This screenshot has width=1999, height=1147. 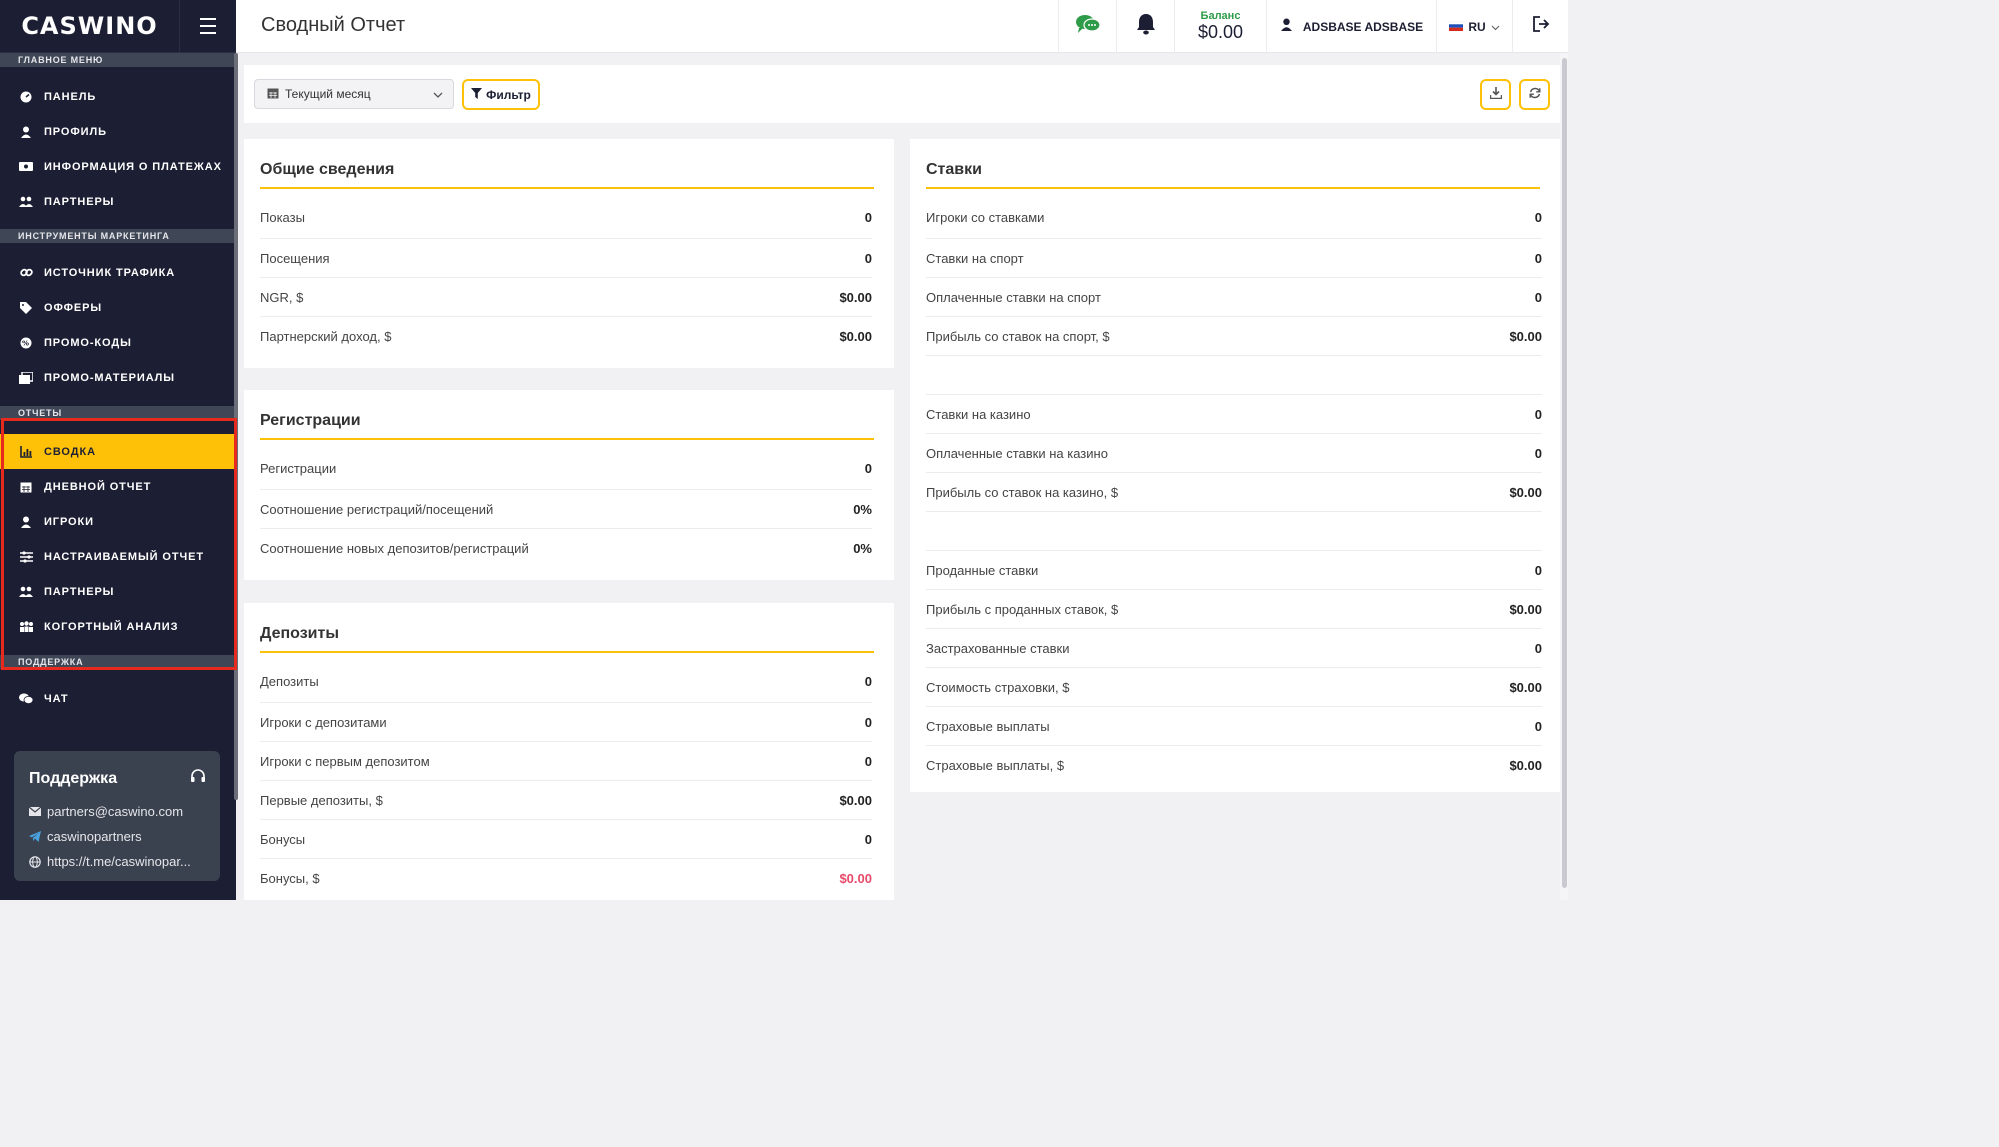 What do you see at coordinates (566, 839) in the screenshot?
I see `stat-row: Бонусы 0` at bounding box center [566, 839].